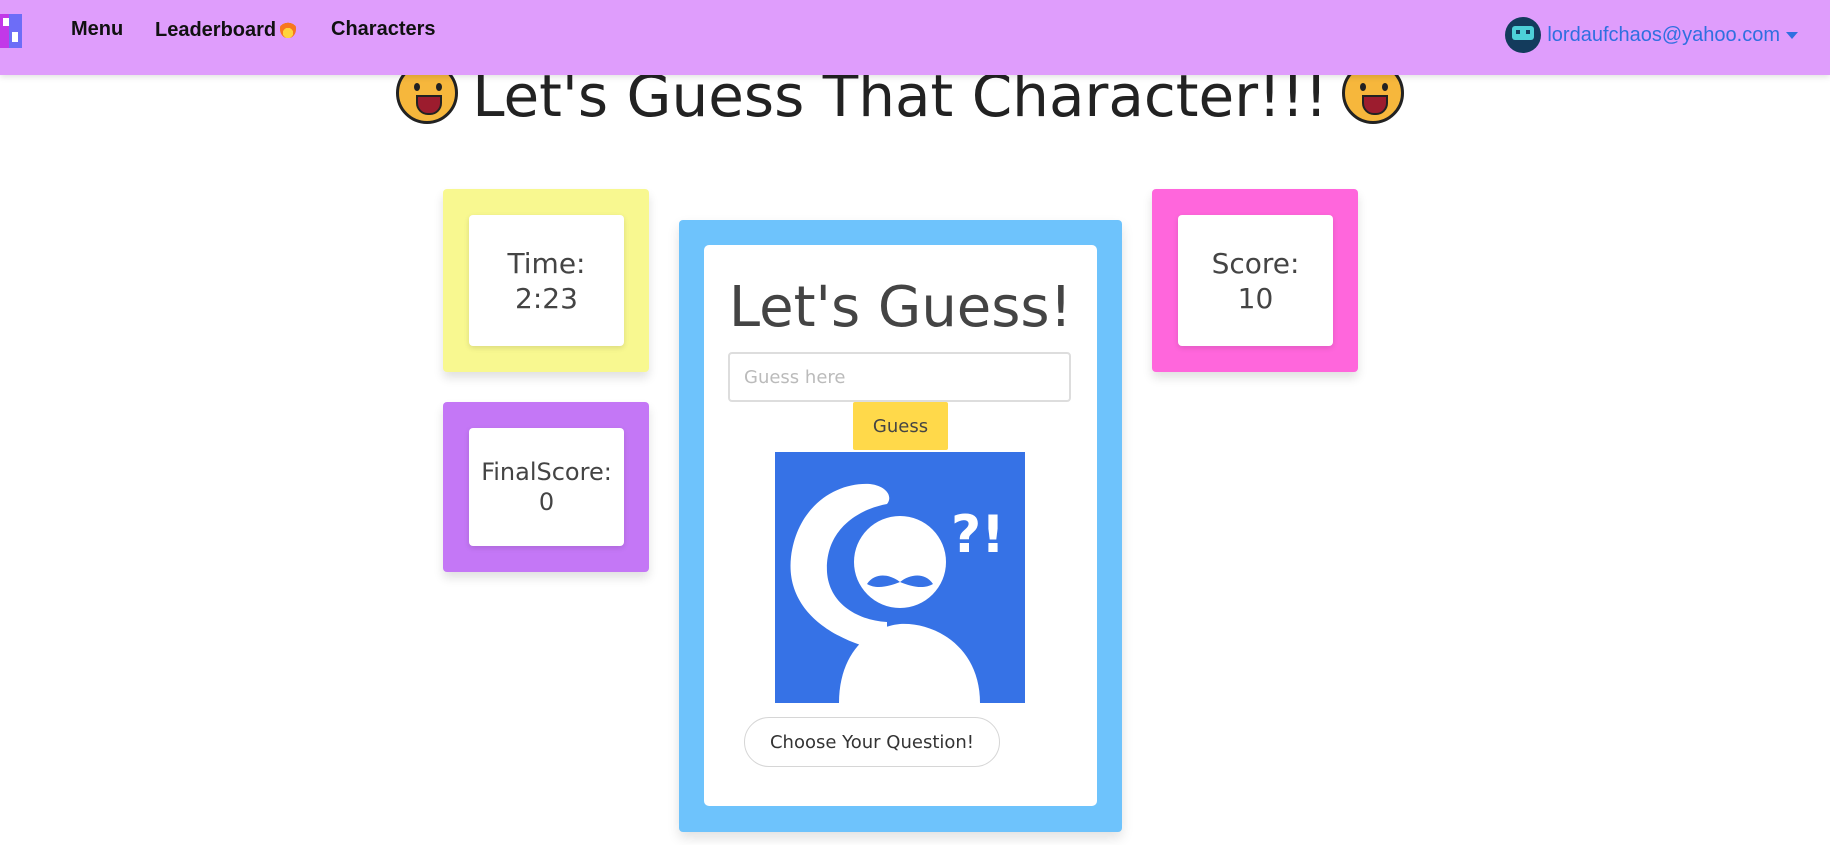 This screenshot has height=845, width=1830. I want to click on nav-menu-label: Menu, so click(97, 29).